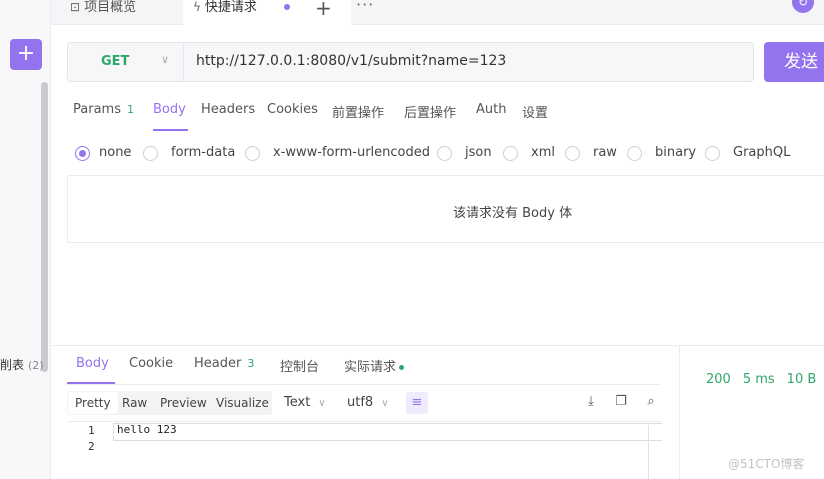  Describe the element at coordinates (110, 7) in the screenshot. I see `tab-label: 项目概览` at that location.